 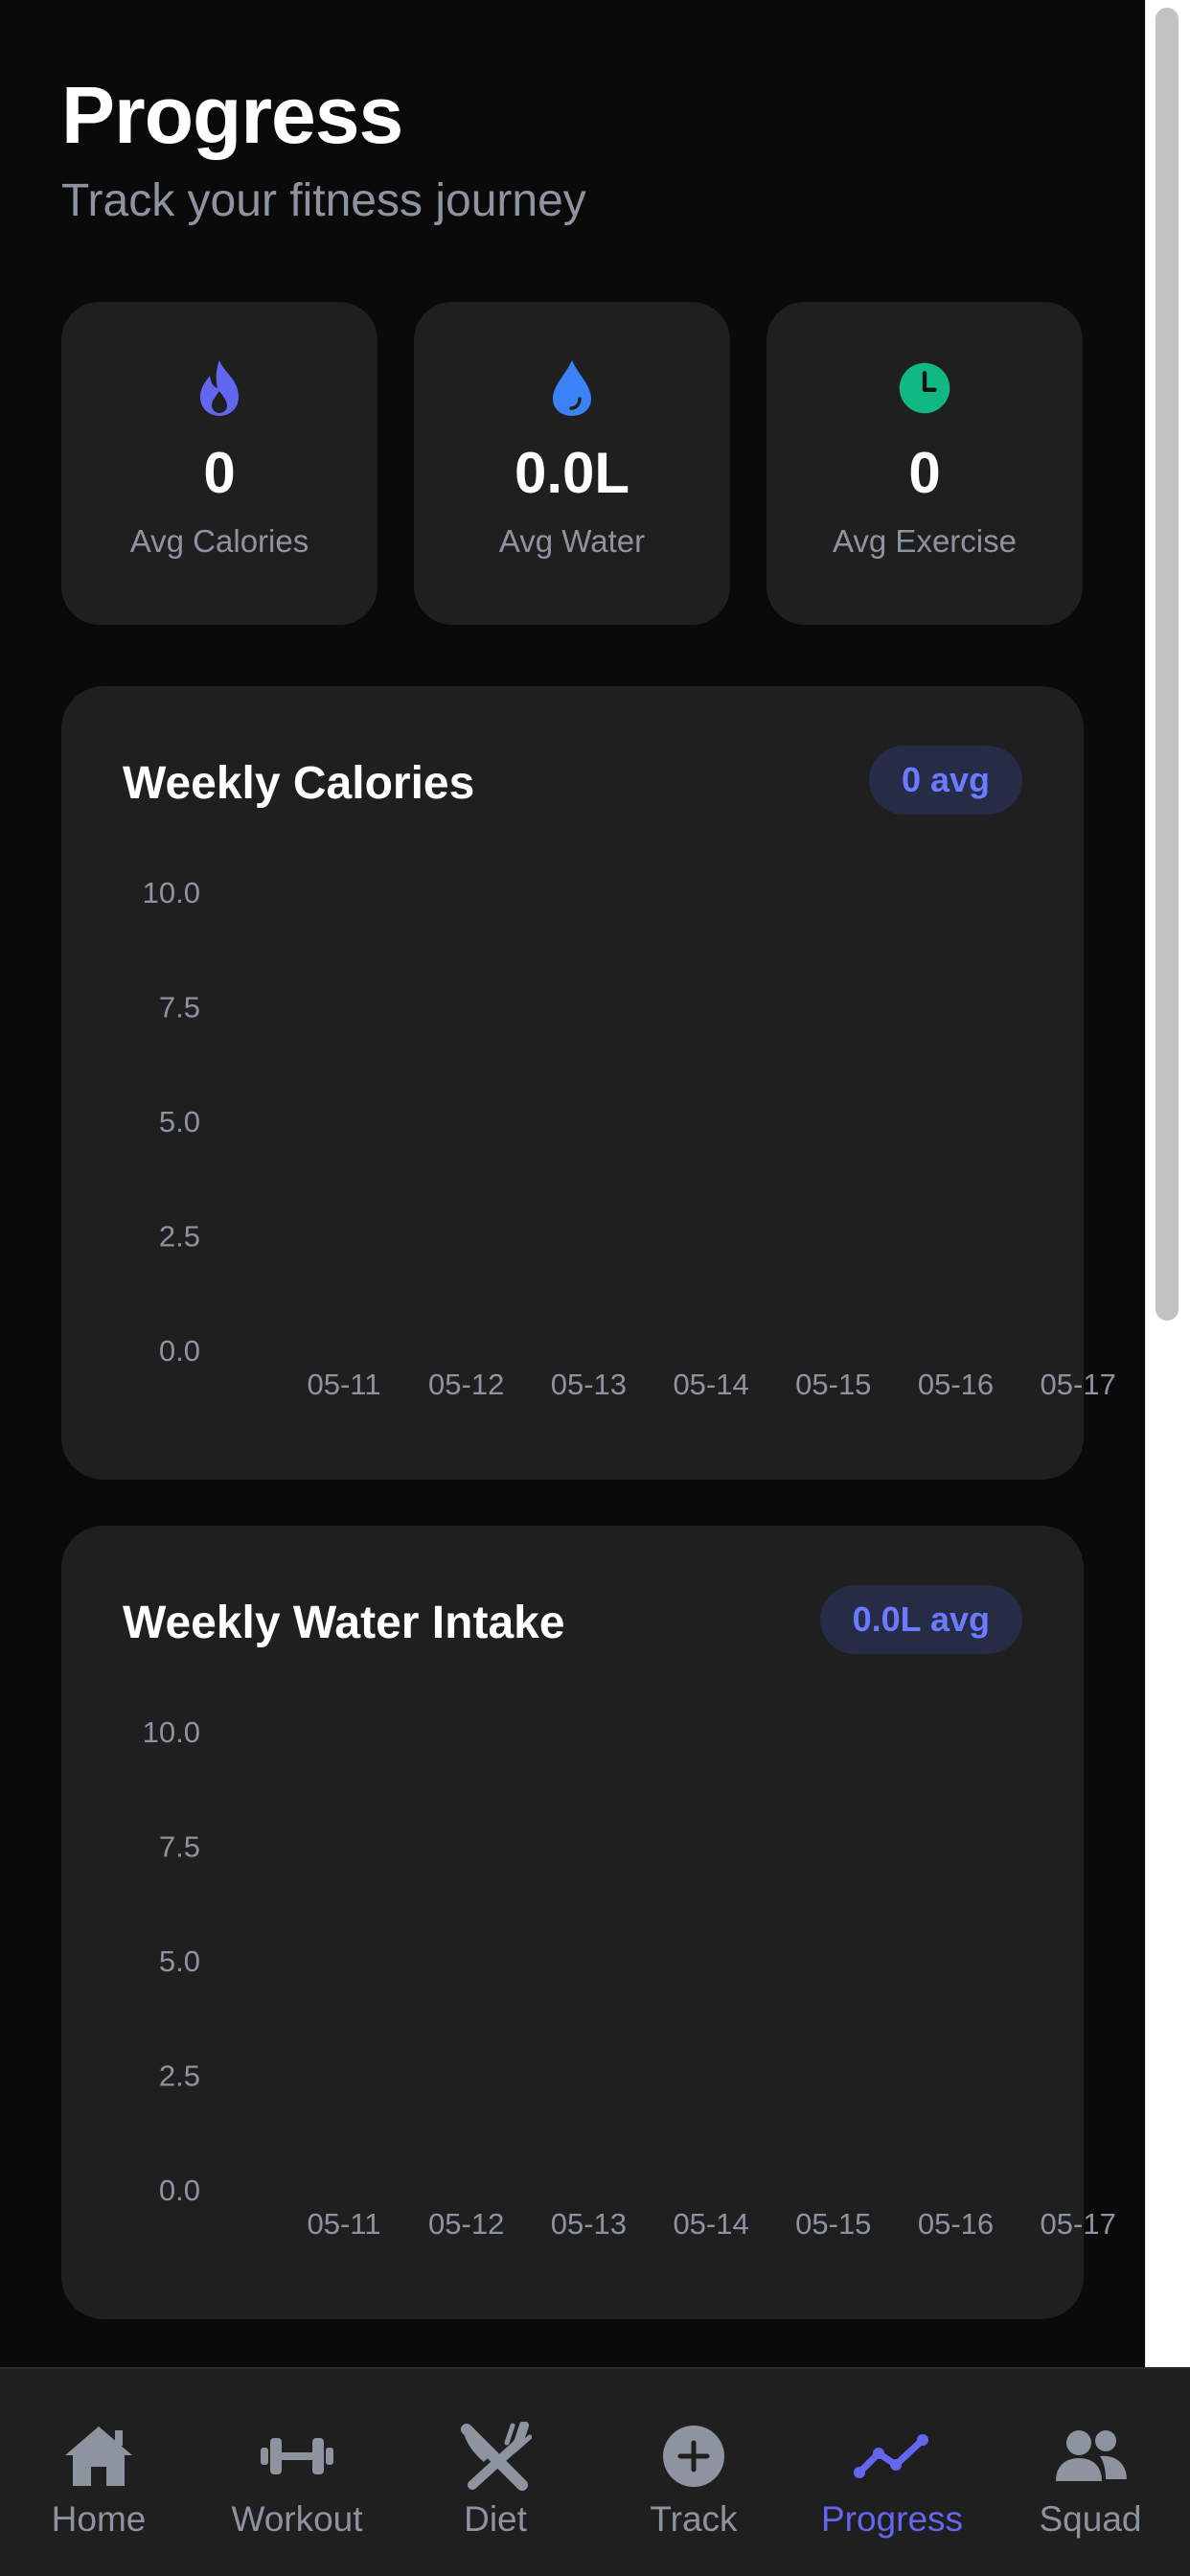 I want to click on nav-item-squad: Squad, so click(x=1091, y=2472).